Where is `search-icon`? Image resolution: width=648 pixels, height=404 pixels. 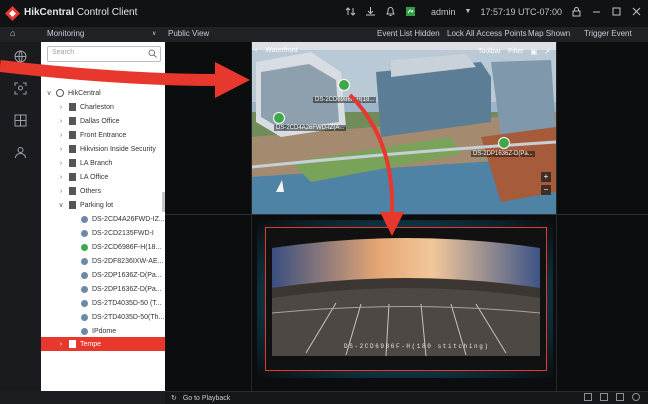
search-icon is located at coordinates (152, 53).